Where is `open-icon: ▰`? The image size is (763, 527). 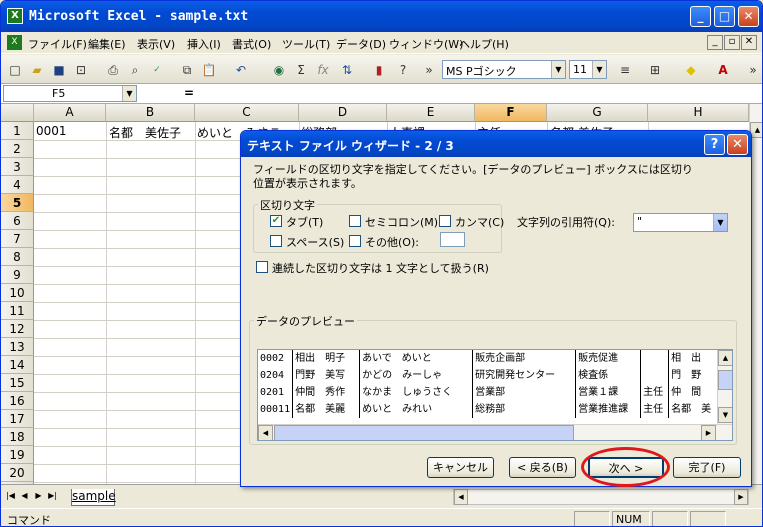 open-icon: ▰ is located at coordinates (37, 70).